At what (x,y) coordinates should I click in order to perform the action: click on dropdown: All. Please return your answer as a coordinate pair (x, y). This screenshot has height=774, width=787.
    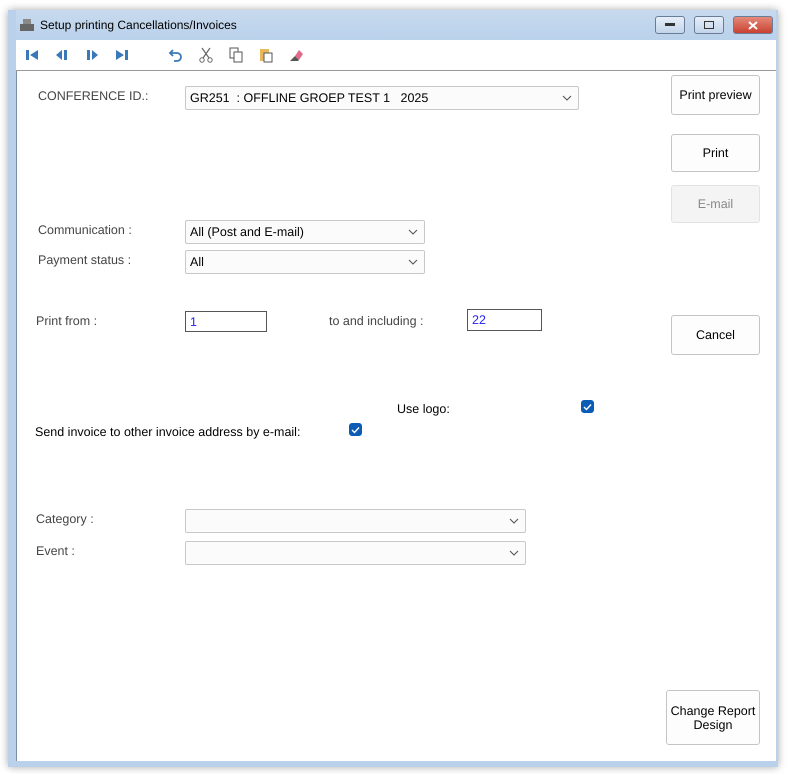
    Looking at the image, I should click on (305, 262).